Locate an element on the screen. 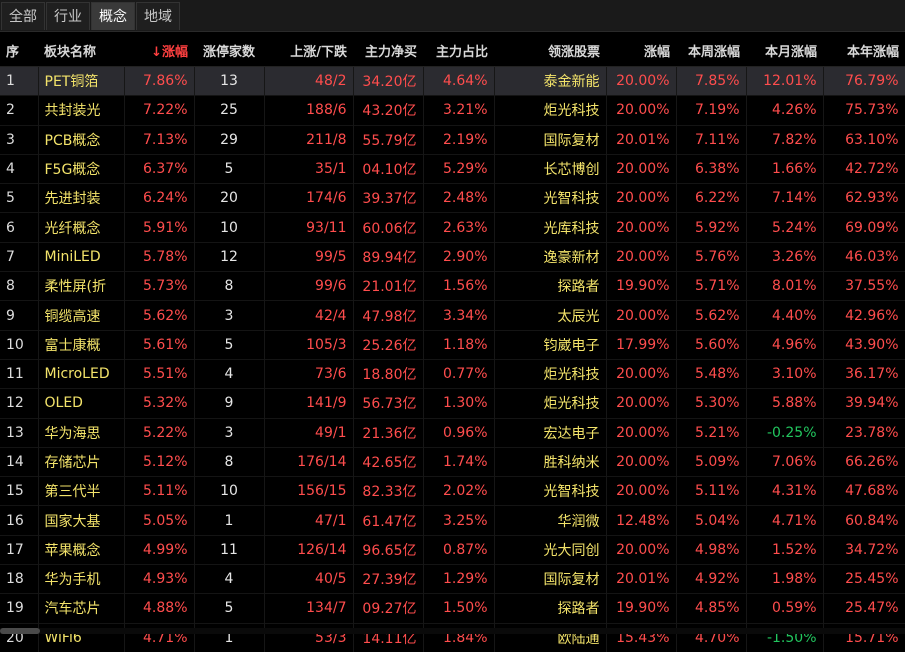  leading-stock: 胜科纳米 is located at coordinates (550, 462).